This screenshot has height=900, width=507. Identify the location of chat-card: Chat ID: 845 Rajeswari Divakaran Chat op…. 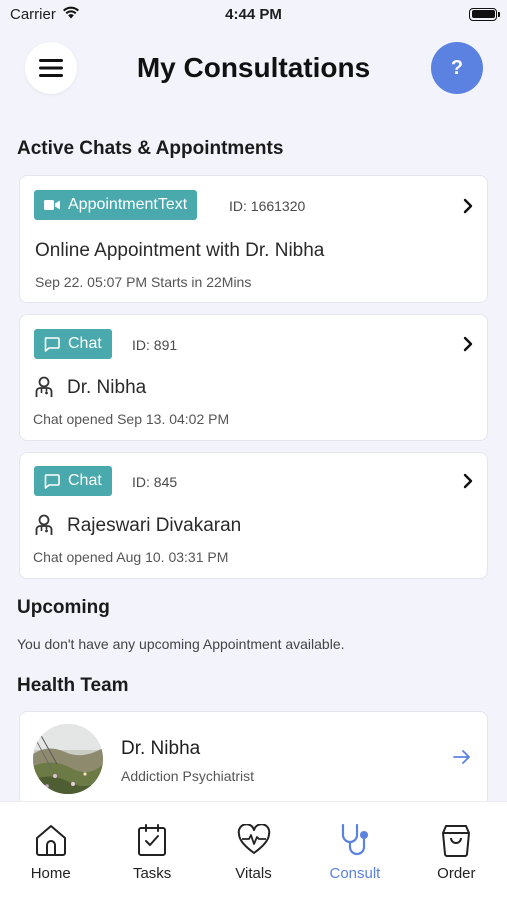
(253, 515).